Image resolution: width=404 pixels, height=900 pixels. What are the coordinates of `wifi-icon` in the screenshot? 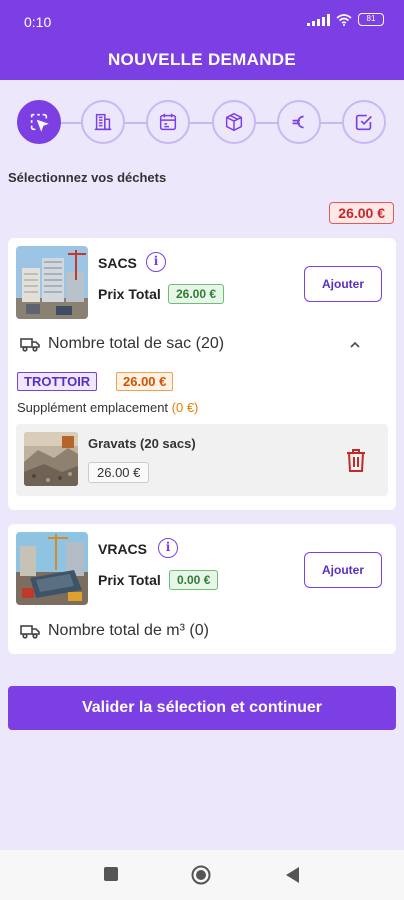 It's located at (344, 19).